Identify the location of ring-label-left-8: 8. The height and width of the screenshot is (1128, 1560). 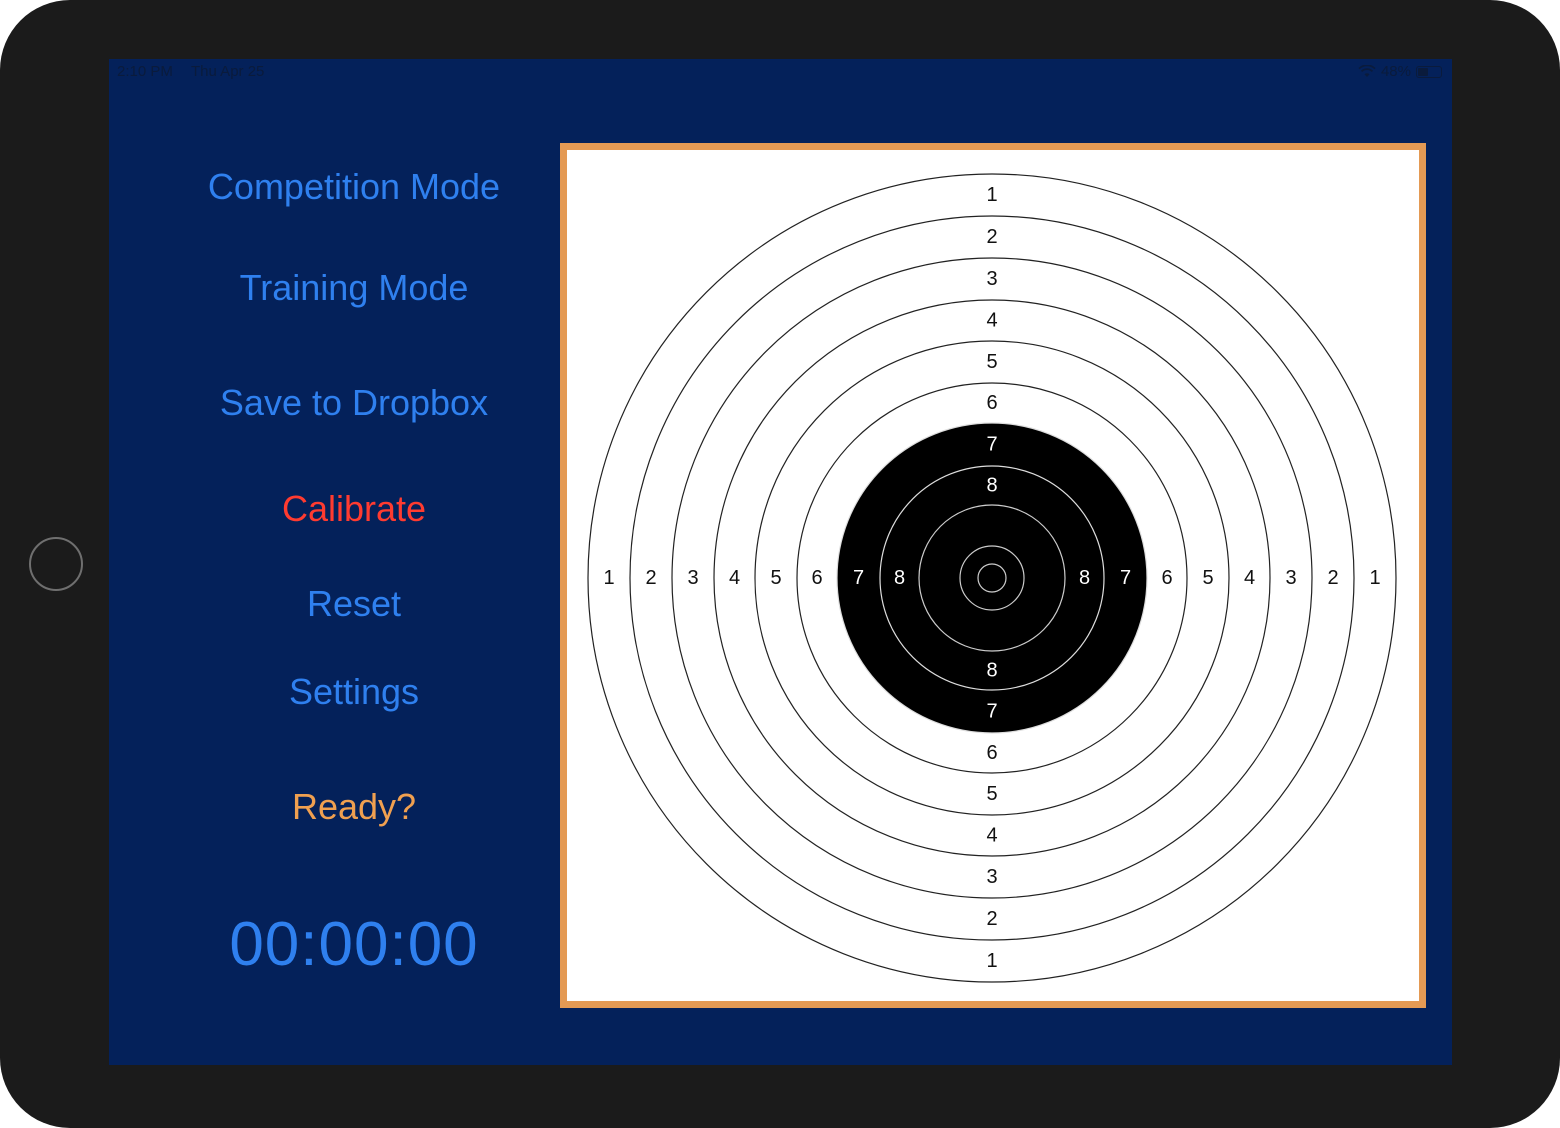
(899, 578).